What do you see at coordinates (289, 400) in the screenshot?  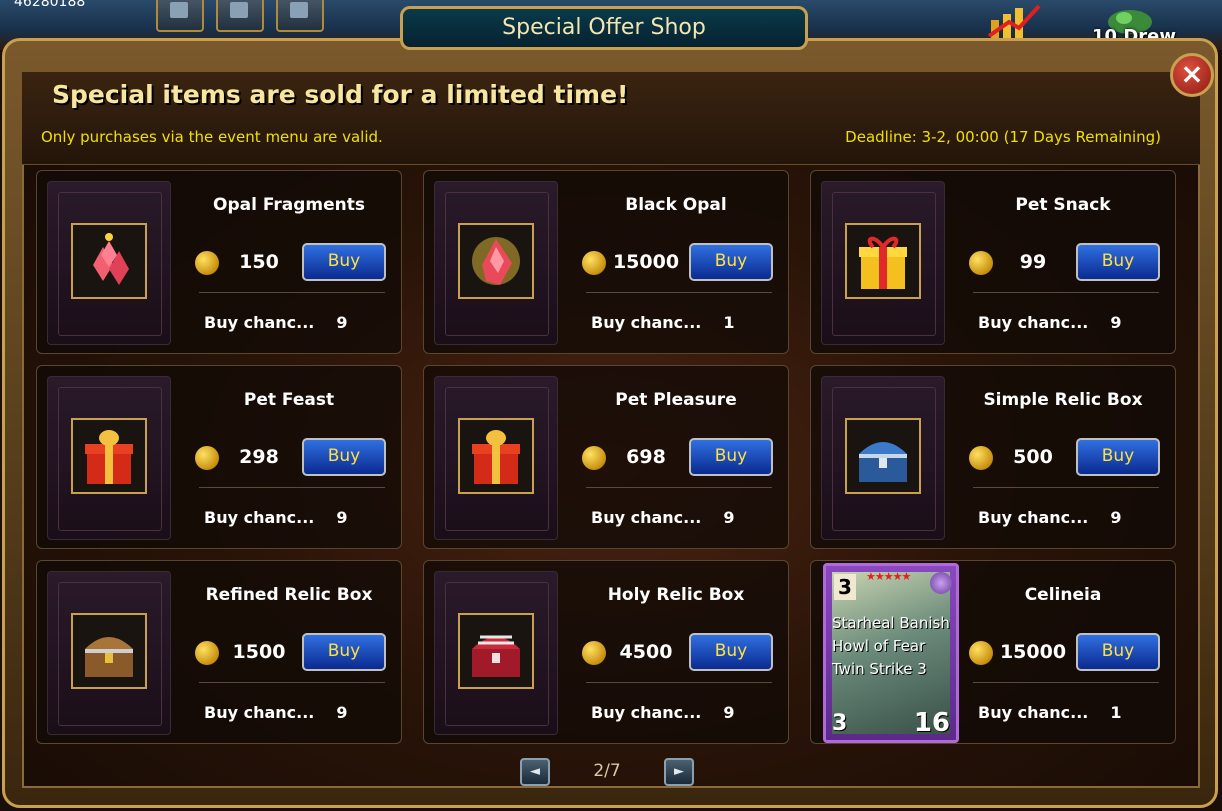 I see `item-name: Pet Feast` at bounding box center [289, 400].